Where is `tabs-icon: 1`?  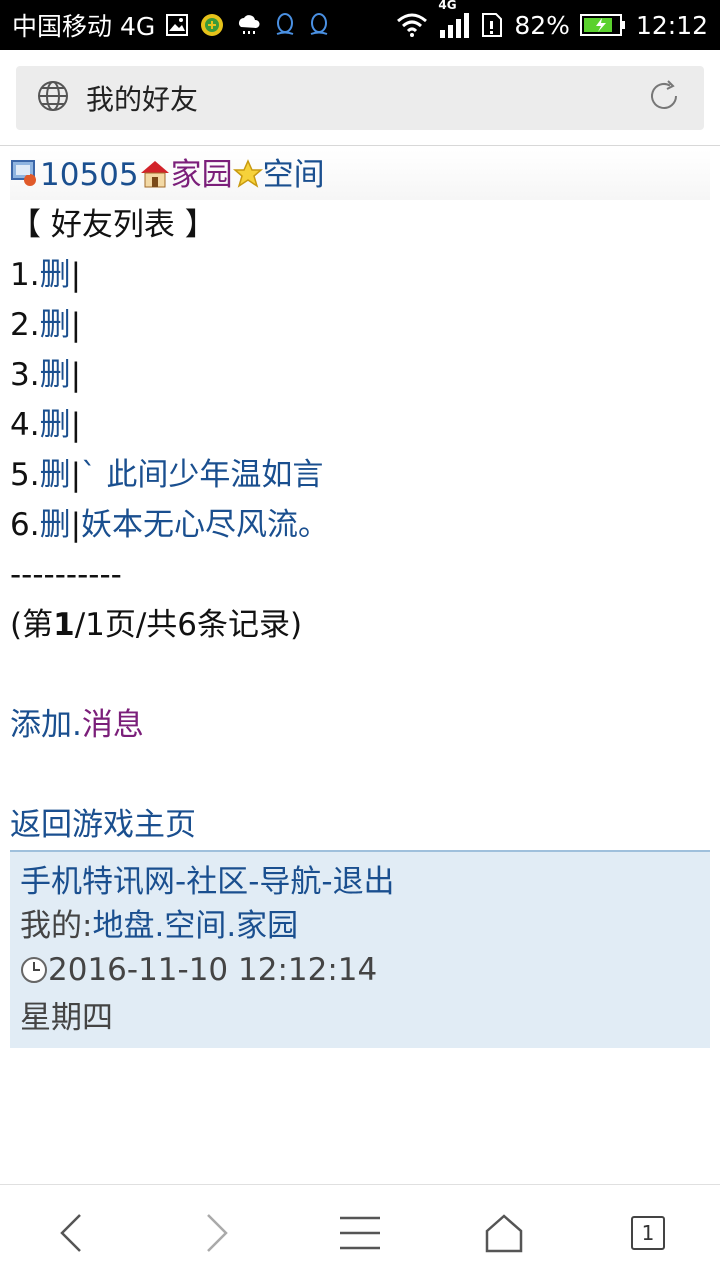
tabs-icon: 1 is located at coordinates (648, 1232).